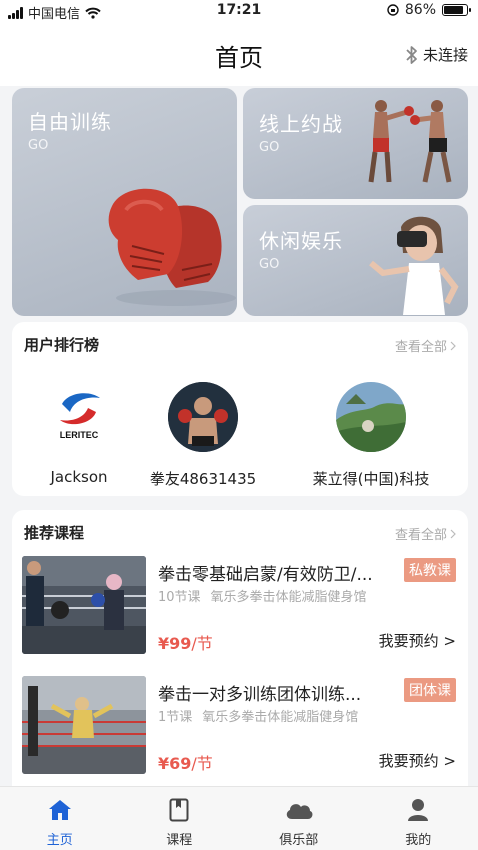 The height and width of the screenshot is (850, 478). I want to click on course-price: ¥99/节, so click(185, 642).